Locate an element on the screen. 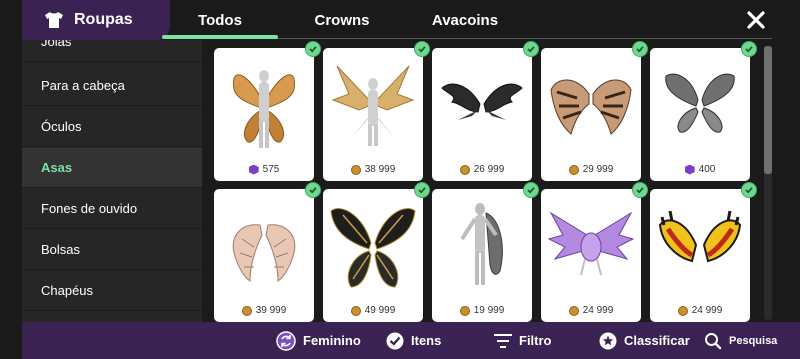 The width and height of the screenshot is (800, 359). sidebar-item-bolsas: Bolsas is located at coordinates (112, 250).